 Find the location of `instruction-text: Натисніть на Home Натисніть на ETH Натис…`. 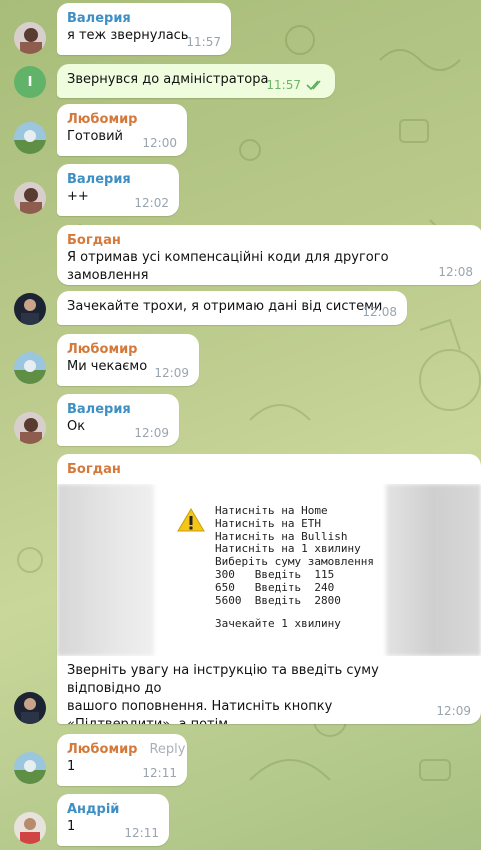

instruction-text: Натисніть на Home Натисніть на ETH Натис… is located at coordinates (294, 567).